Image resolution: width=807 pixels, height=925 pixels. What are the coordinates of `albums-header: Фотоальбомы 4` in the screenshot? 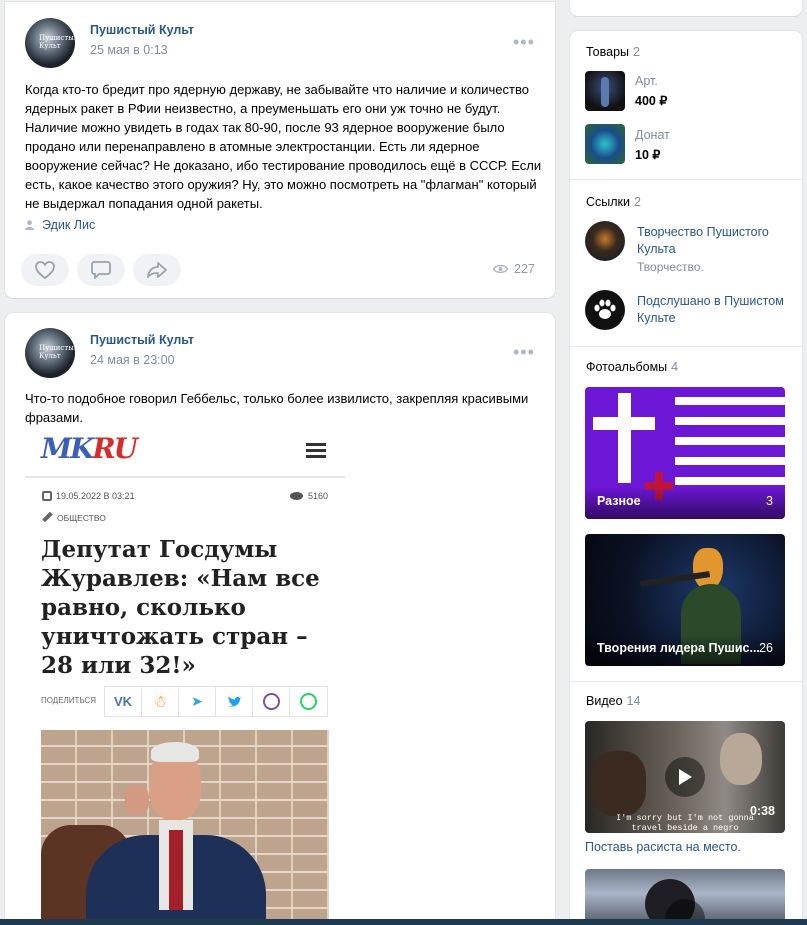 It's located at (632, 367).